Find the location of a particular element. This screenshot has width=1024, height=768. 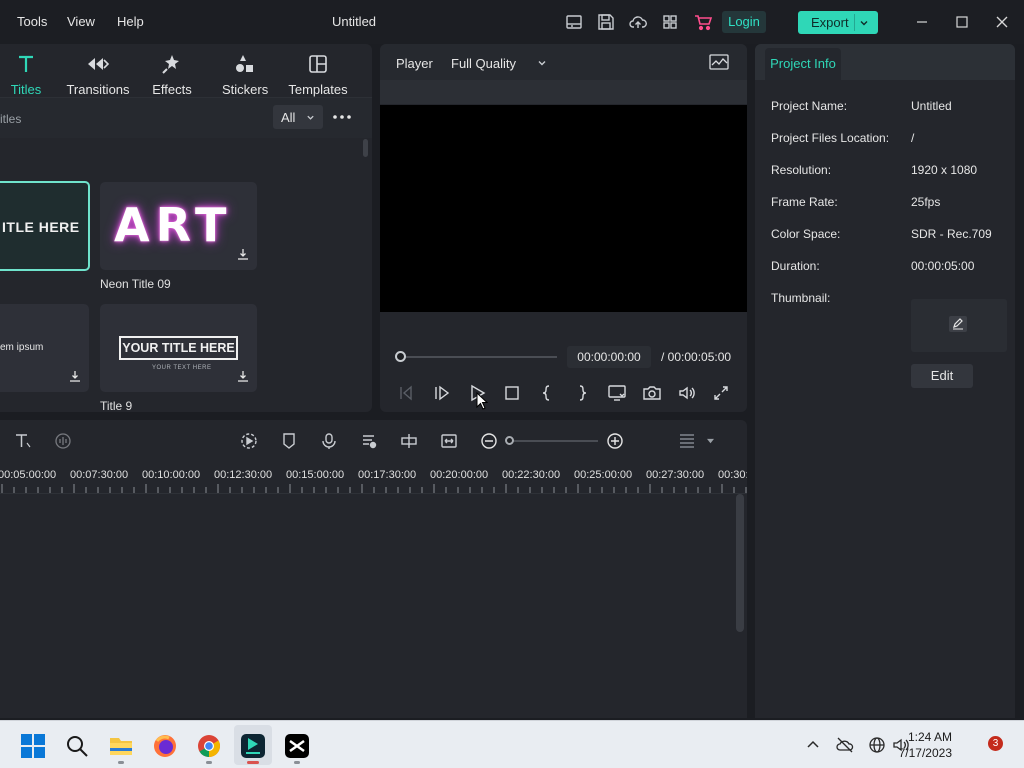

microphone-icon is located at coordinates (329, 441).